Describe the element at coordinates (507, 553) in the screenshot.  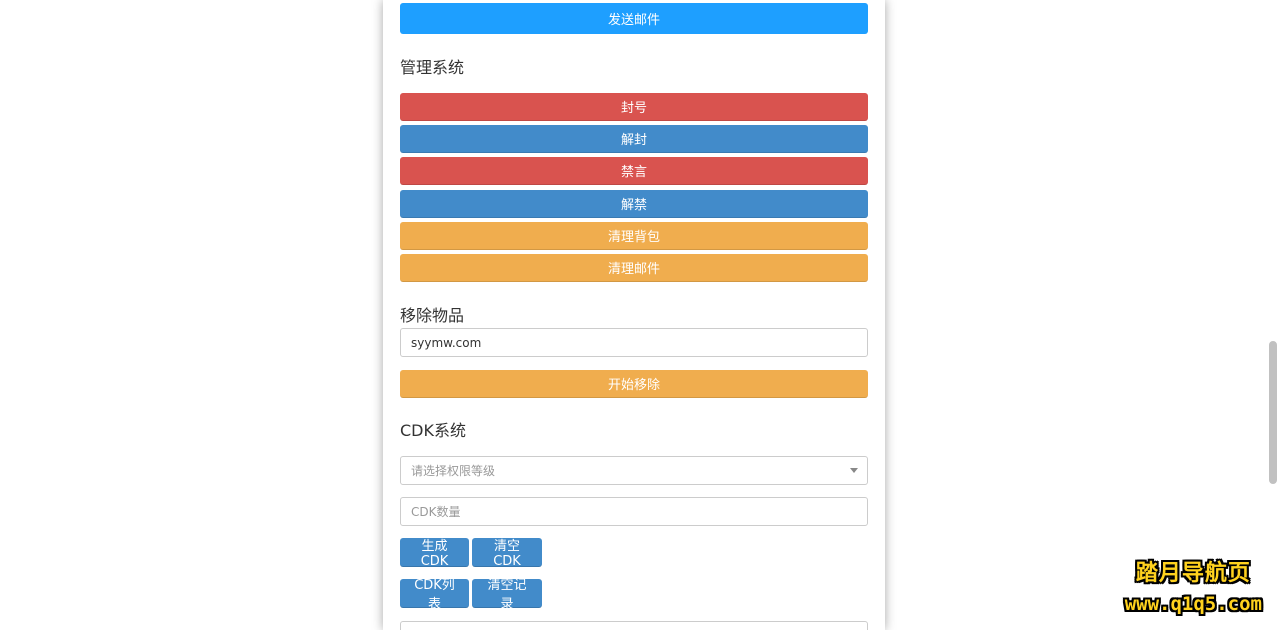
I see `clear-cdk-button: 清空CDK` at that location.